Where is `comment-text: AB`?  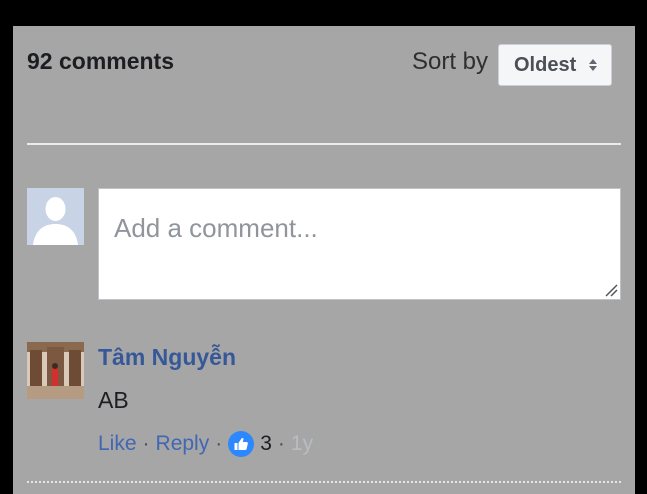
comment-text: AB is located at coordinates (113, 400).